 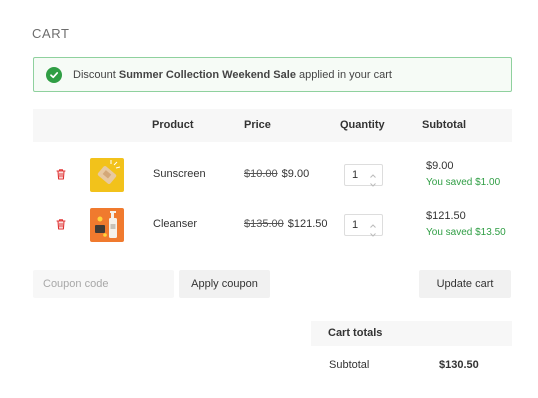 I want to click on product-name: Sunscreen, so click(x=179, y=174).